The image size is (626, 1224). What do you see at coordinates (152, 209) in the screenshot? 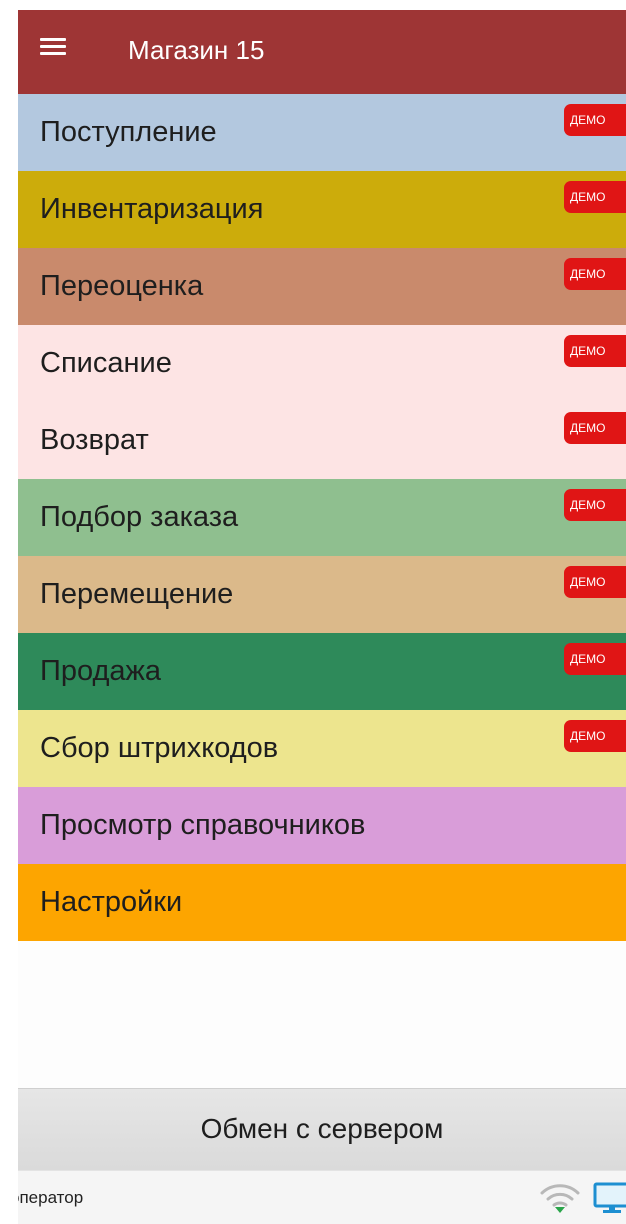
I see `menu-item-label: Инвентаризация` at bounding box center [152, 209].